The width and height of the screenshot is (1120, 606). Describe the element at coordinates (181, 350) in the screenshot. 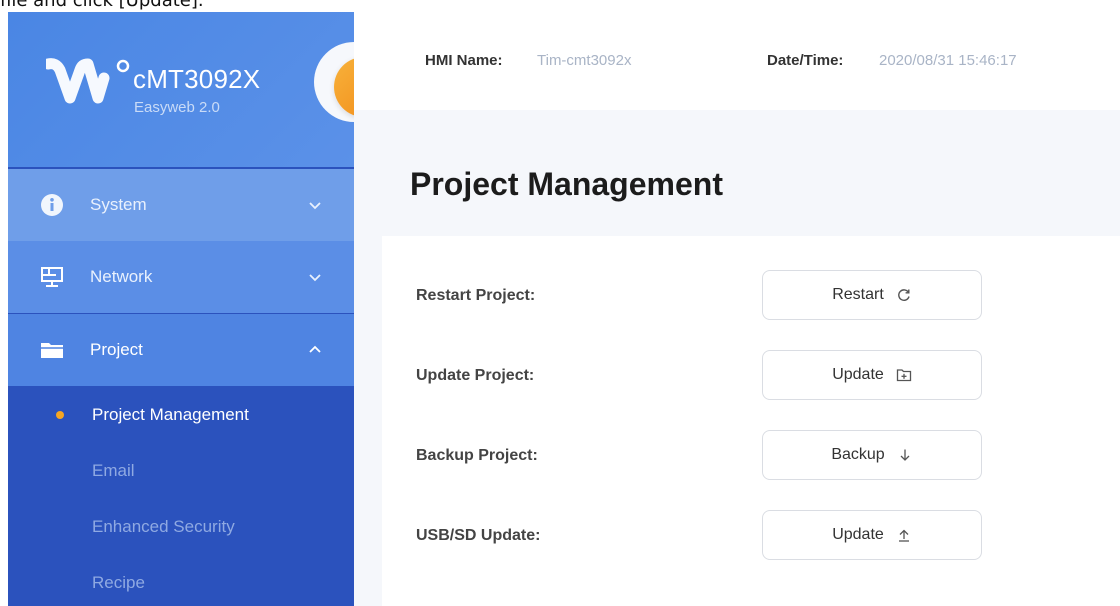

I see `sidebar-item-project: Project` at that location.